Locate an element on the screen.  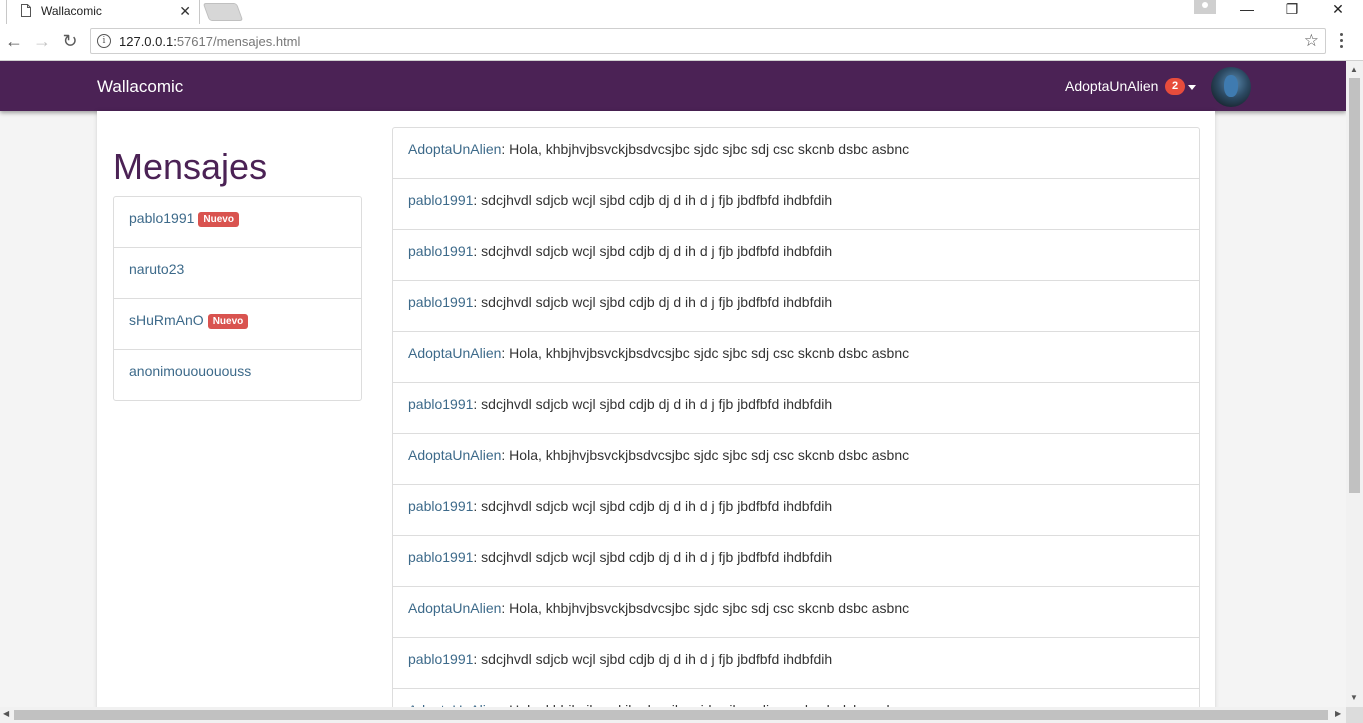
scroll-right-icon: ▶ is located at coordinates (1338, 713).